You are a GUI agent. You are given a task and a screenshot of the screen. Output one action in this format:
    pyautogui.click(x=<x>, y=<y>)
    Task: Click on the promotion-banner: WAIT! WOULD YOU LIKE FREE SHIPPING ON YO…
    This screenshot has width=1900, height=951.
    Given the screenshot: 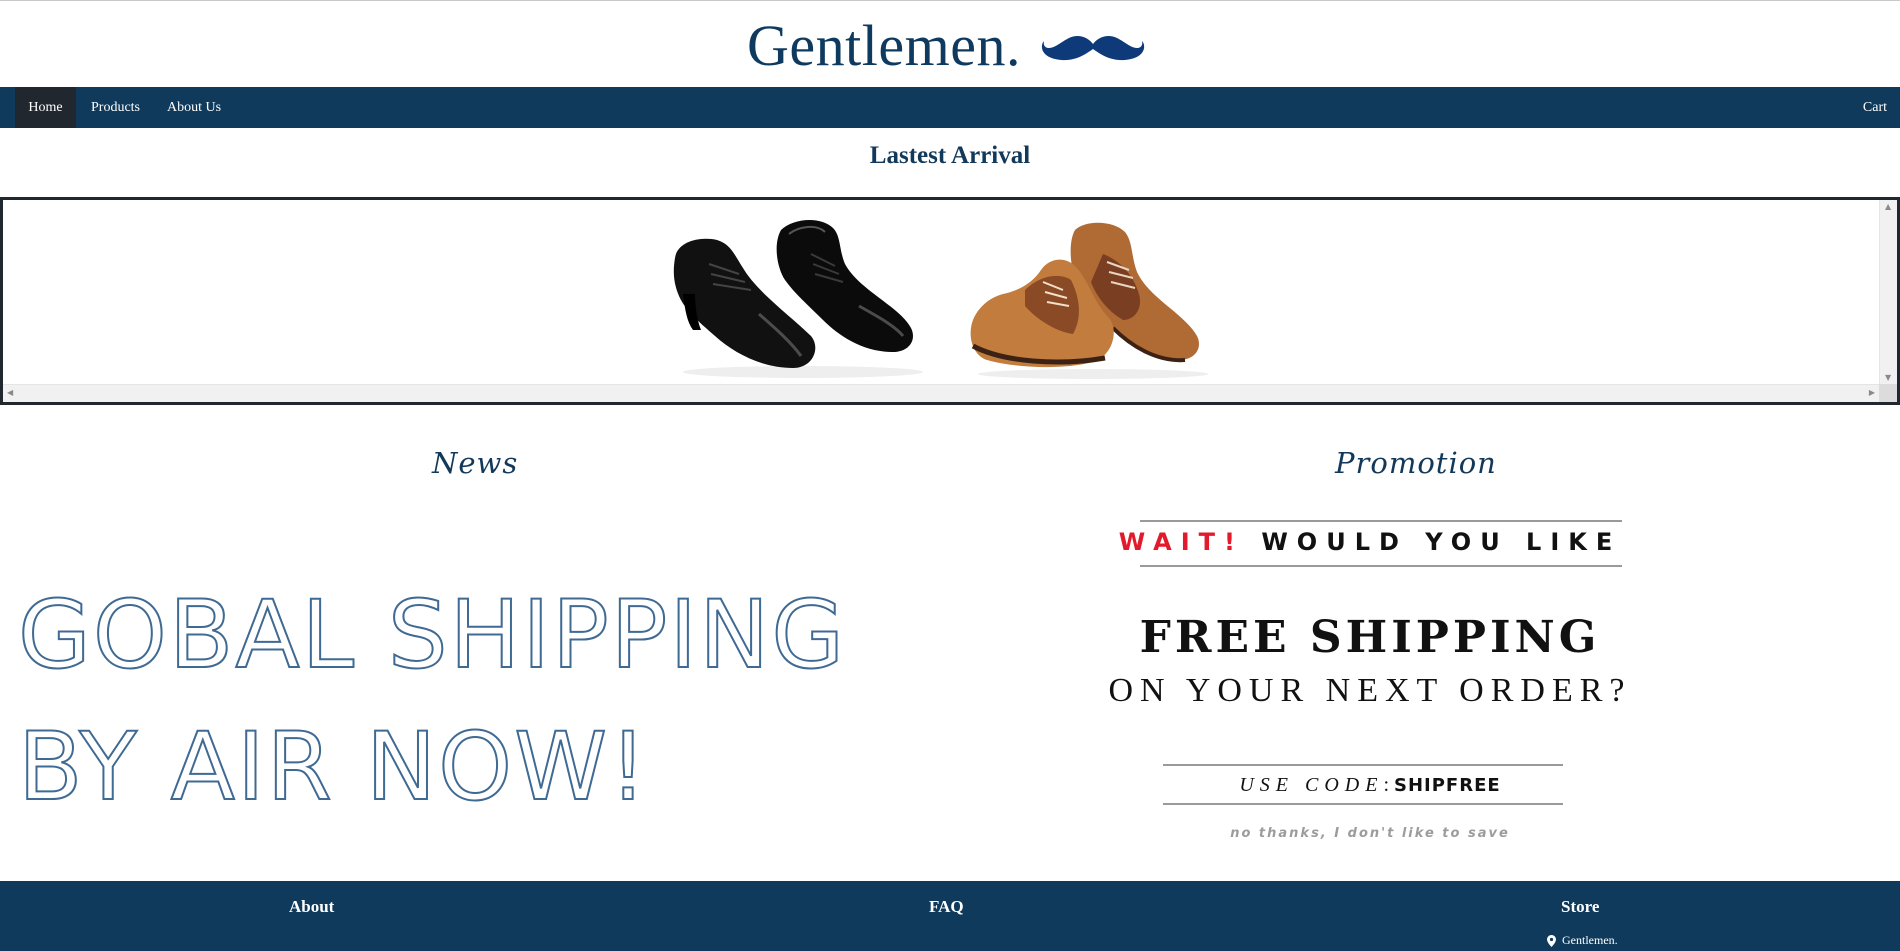 What is the action you would take?
    pyautogui.click(x=1370, y=685)
    